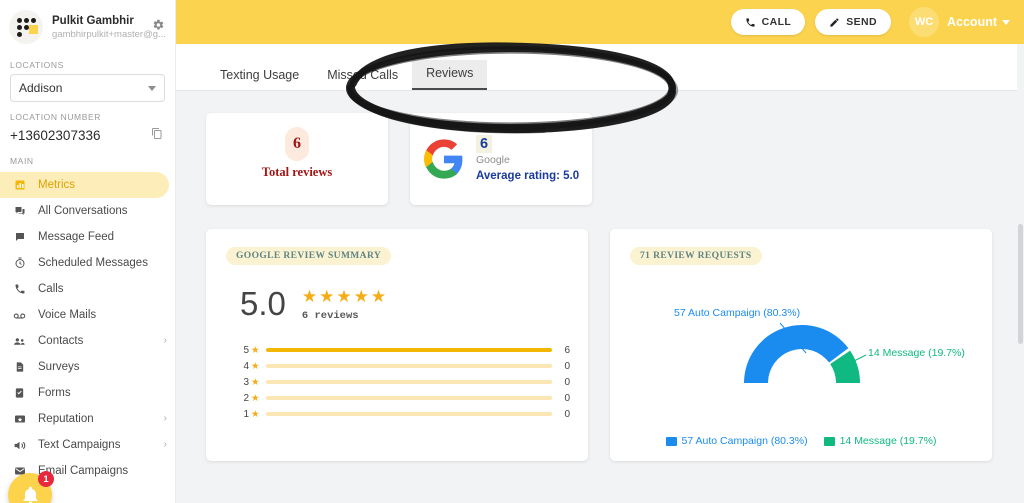  What do you see at coordinates (87, 315) in the screenshot?
I see `sidebar-item-voice-mails: Voice Mails` at bounding box center [87, 315].